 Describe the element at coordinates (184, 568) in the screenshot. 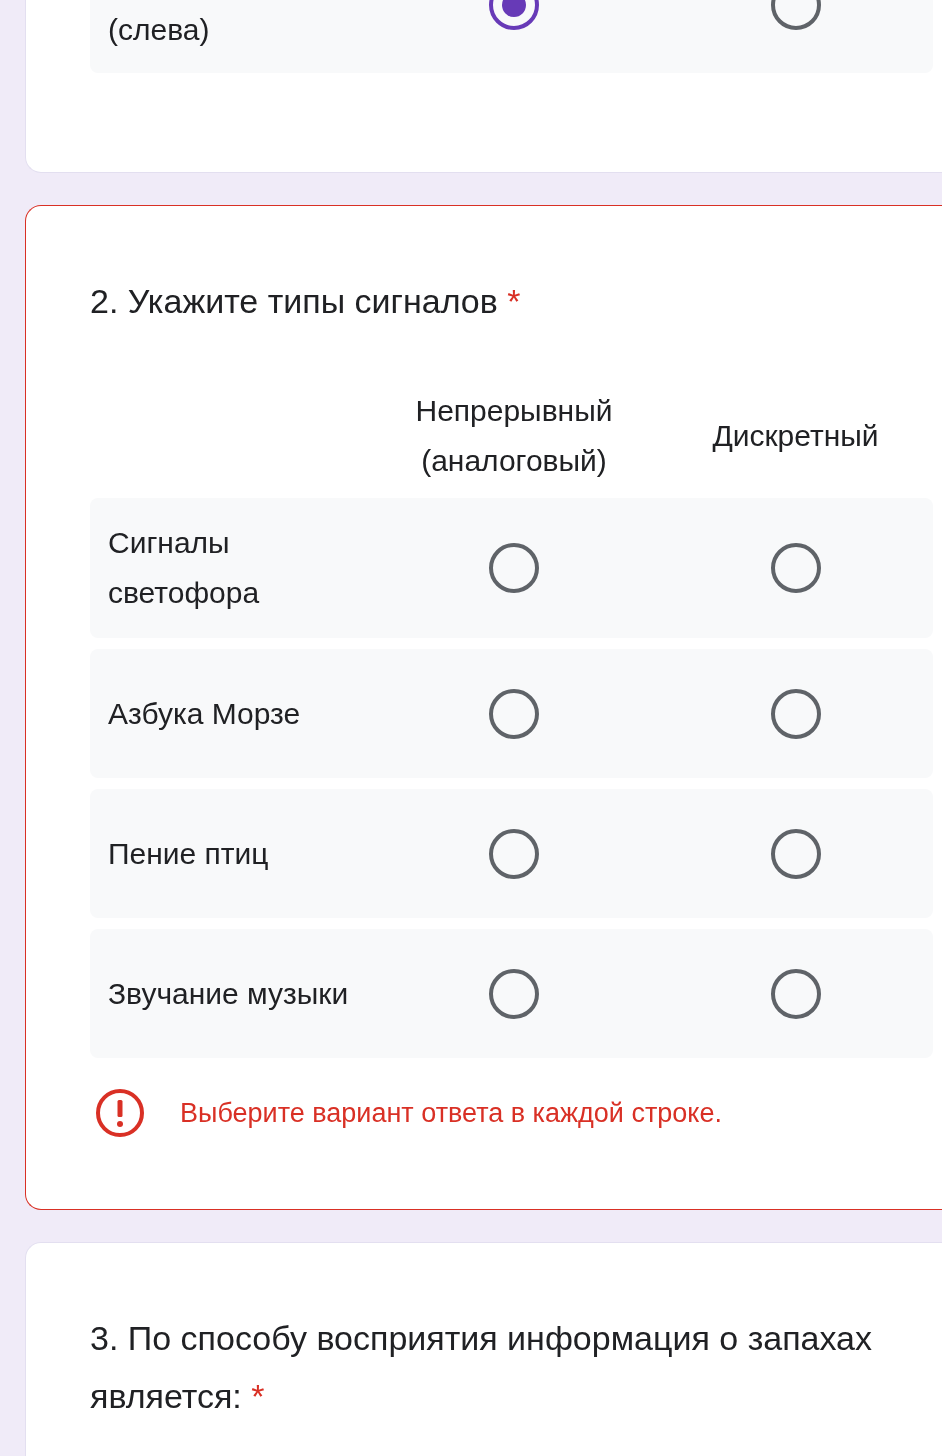

I see `row-label: Сигналы светофора` at that location.